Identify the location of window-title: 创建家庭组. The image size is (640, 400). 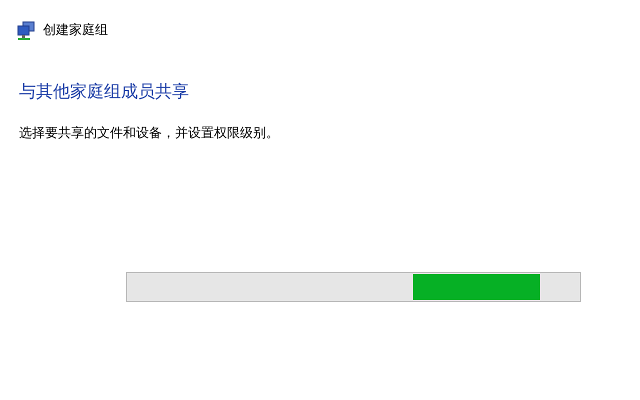
(75, 31).